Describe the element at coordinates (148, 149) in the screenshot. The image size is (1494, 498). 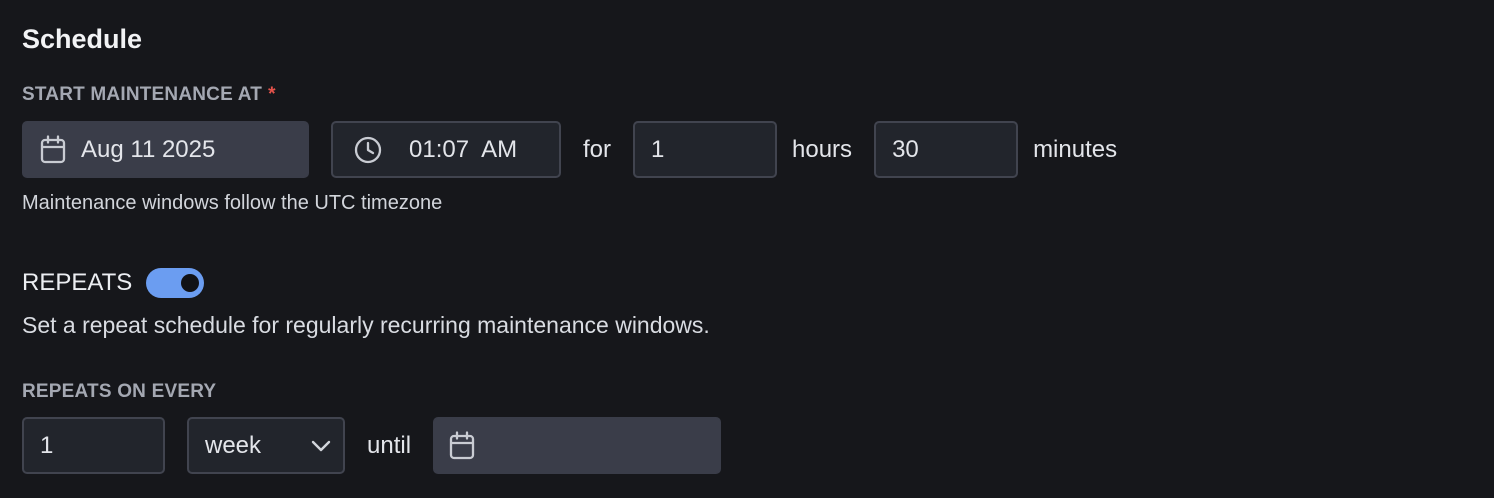
I see `start-date-value: Aug 11 2025` at that location.